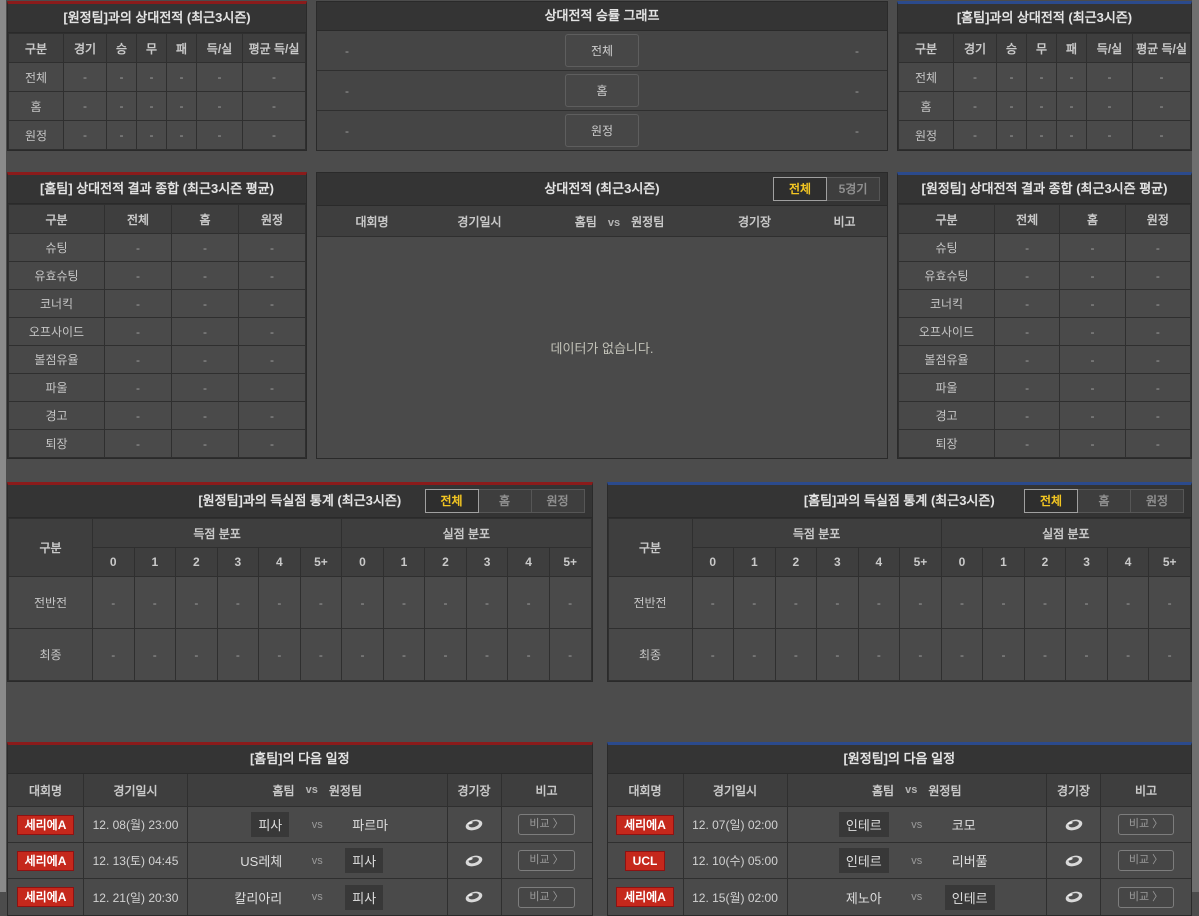 The width and height of the screenshot is (1199, 916). Describe the element at coordinates (113, 562) in the screenshot. I see `header-cell: 0` at that location.